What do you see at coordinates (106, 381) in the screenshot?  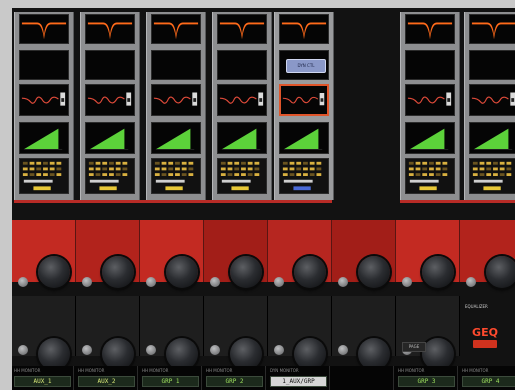 I see `channel-name-label: AUX_2` at bounding box center [106, 381].